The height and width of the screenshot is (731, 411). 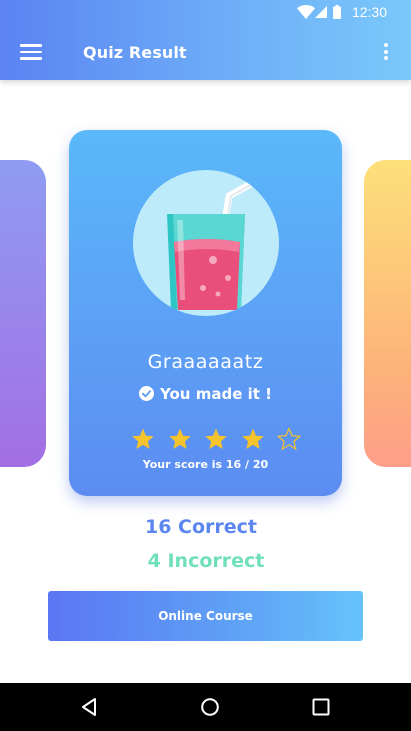 What do you see at coordinates (206, 243) in the screenshot?
I see `juice-glass-icon` at bounding box center [206, 243].